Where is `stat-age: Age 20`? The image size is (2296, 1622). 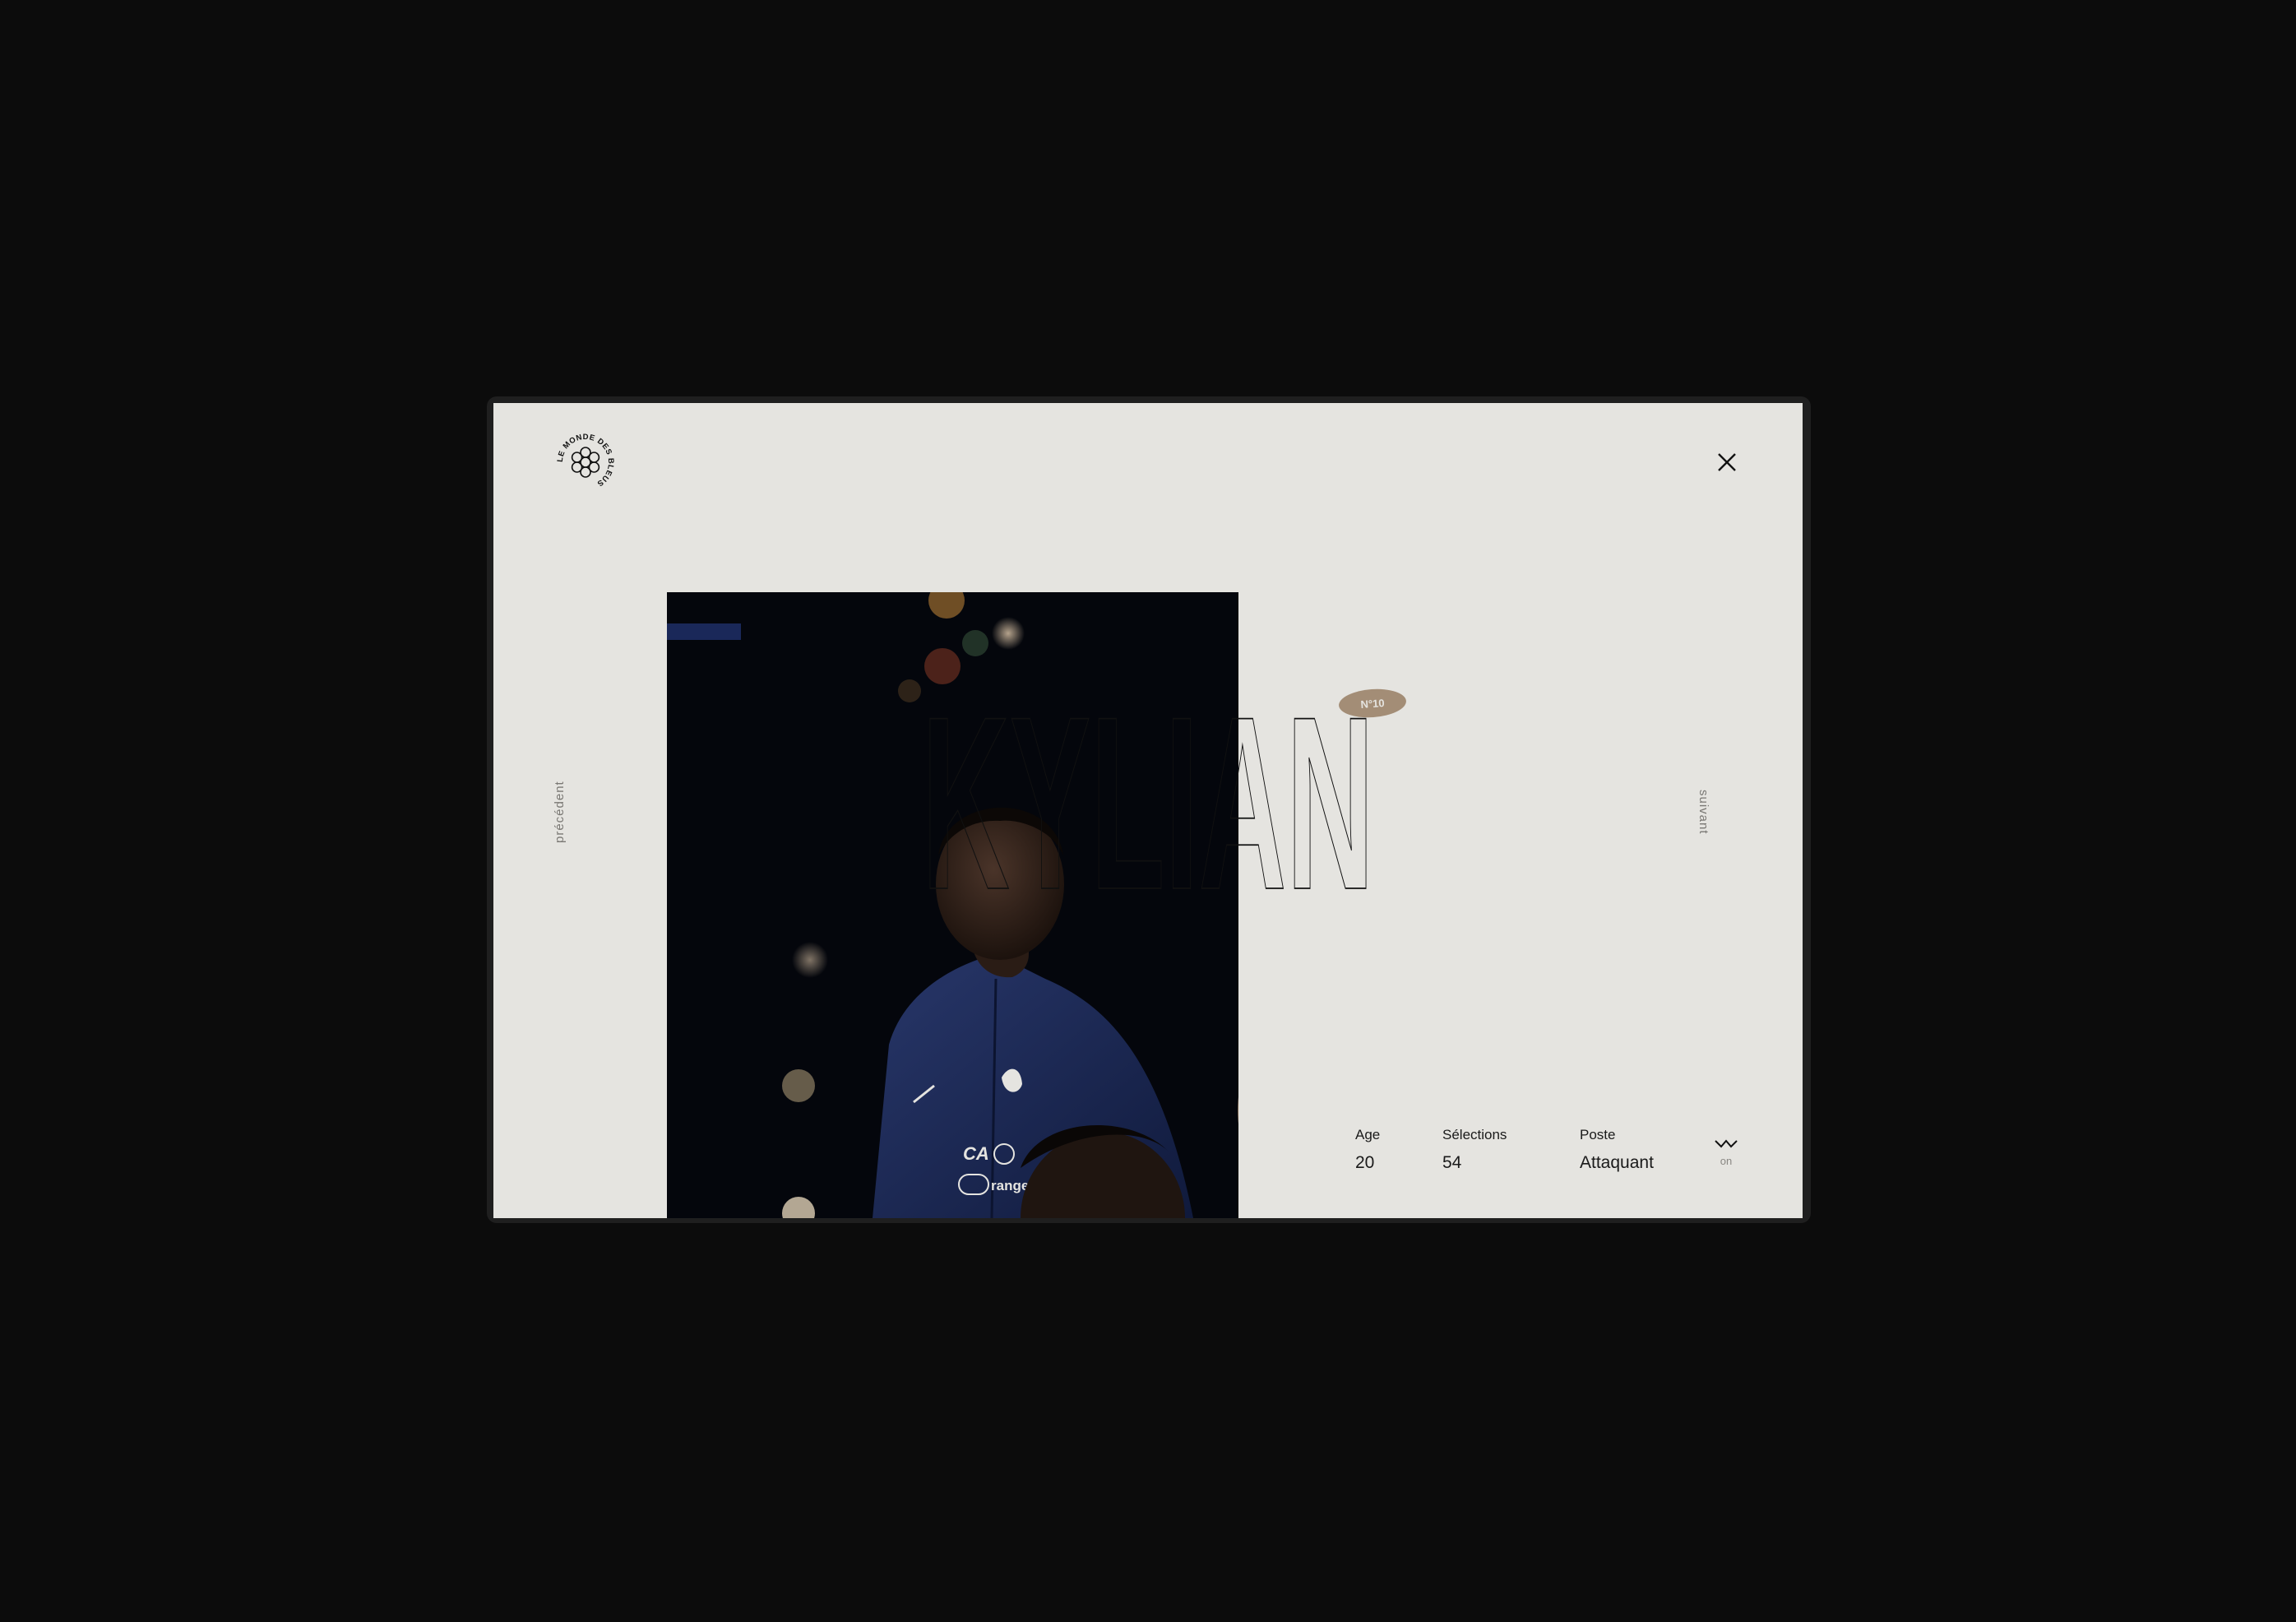 stat-age: Age 20 is located at coordinates (1367, 1150).